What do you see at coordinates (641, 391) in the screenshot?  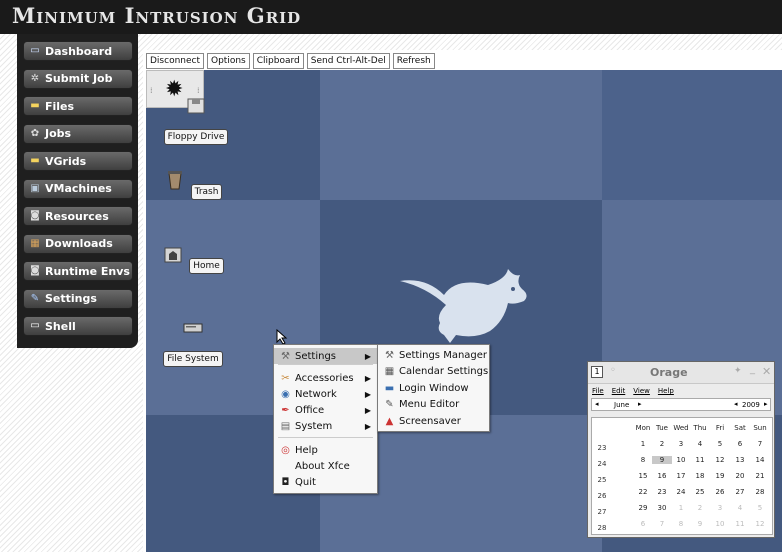 I see `menu-view: View` at bounding box center [641, 391].